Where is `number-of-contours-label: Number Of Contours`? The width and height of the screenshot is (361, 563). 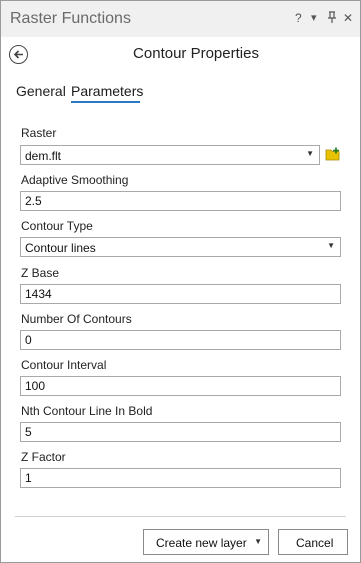 number-of-contours-label: Number Of Contours is located at coordinates (76, 319).